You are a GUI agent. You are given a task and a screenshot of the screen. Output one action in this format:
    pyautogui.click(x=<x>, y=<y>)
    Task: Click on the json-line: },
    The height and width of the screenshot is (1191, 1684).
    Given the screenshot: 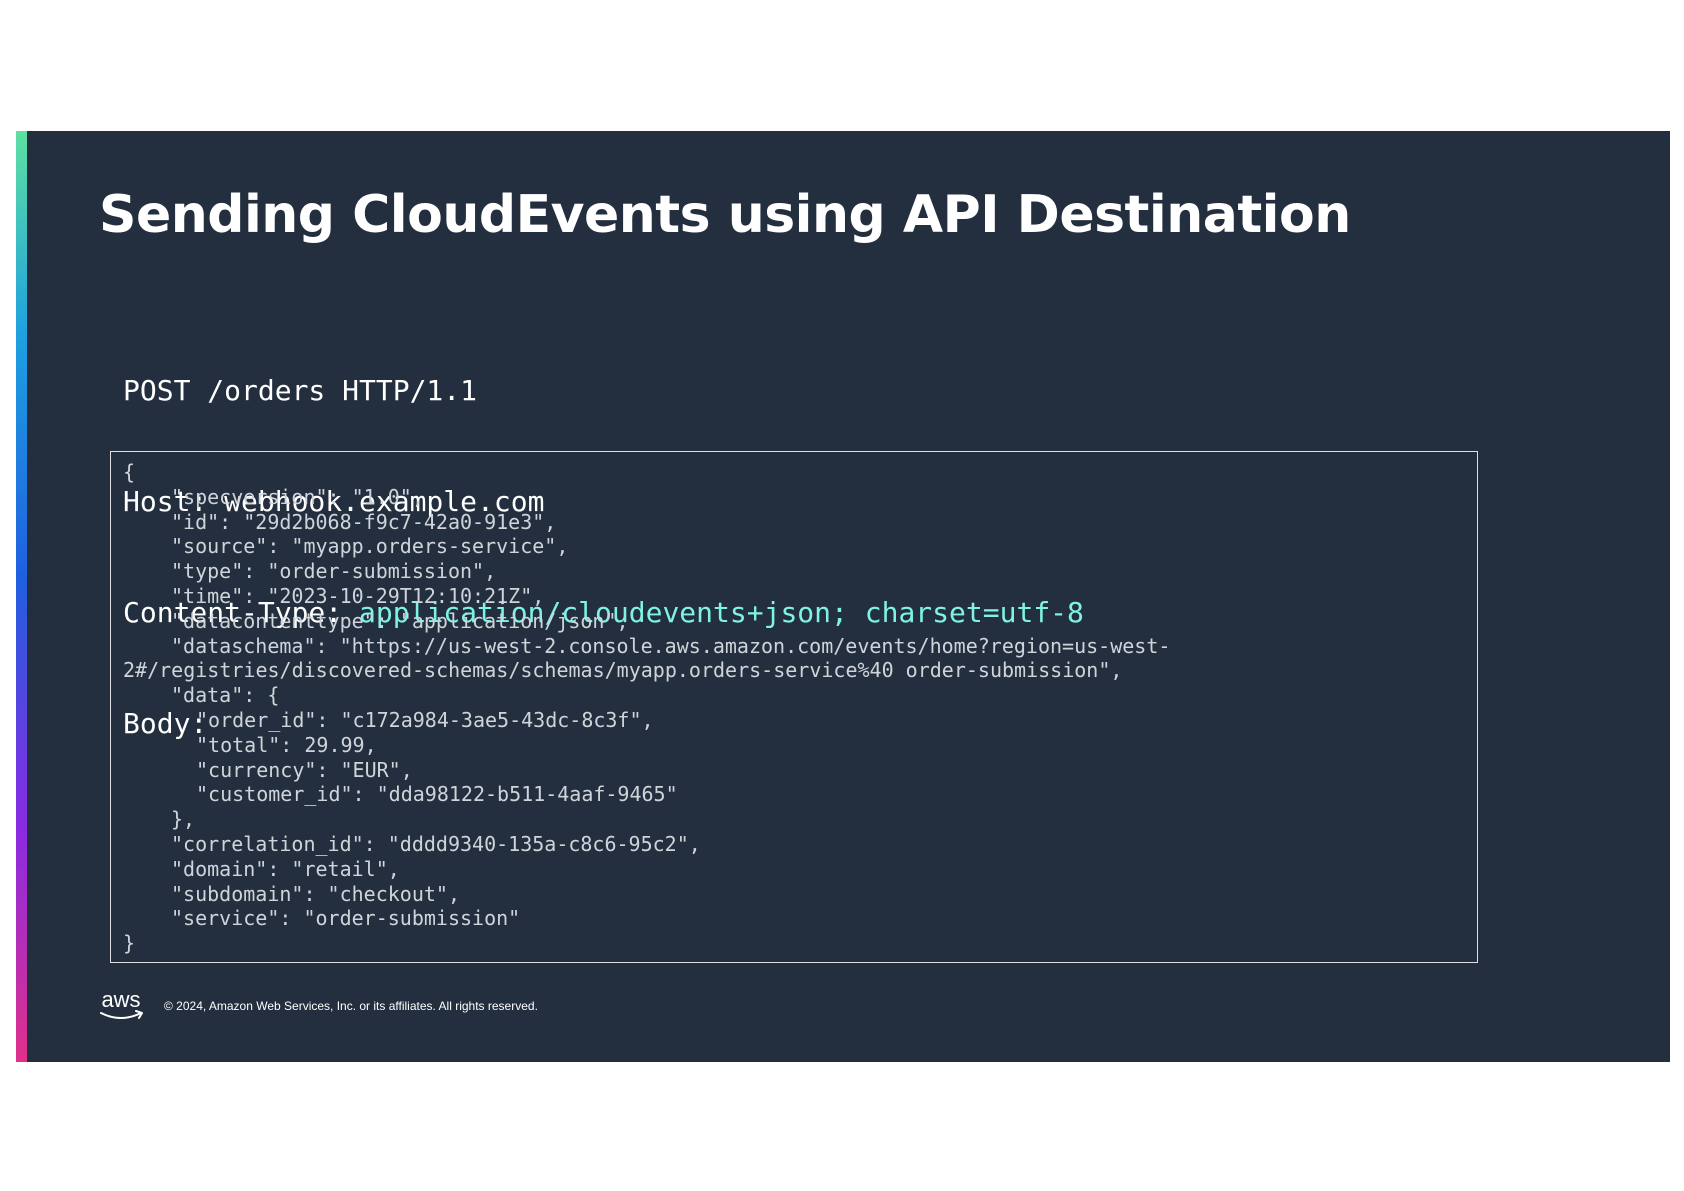 What is the action you would take?
    pyautogui.click(x=183, y=819)
    